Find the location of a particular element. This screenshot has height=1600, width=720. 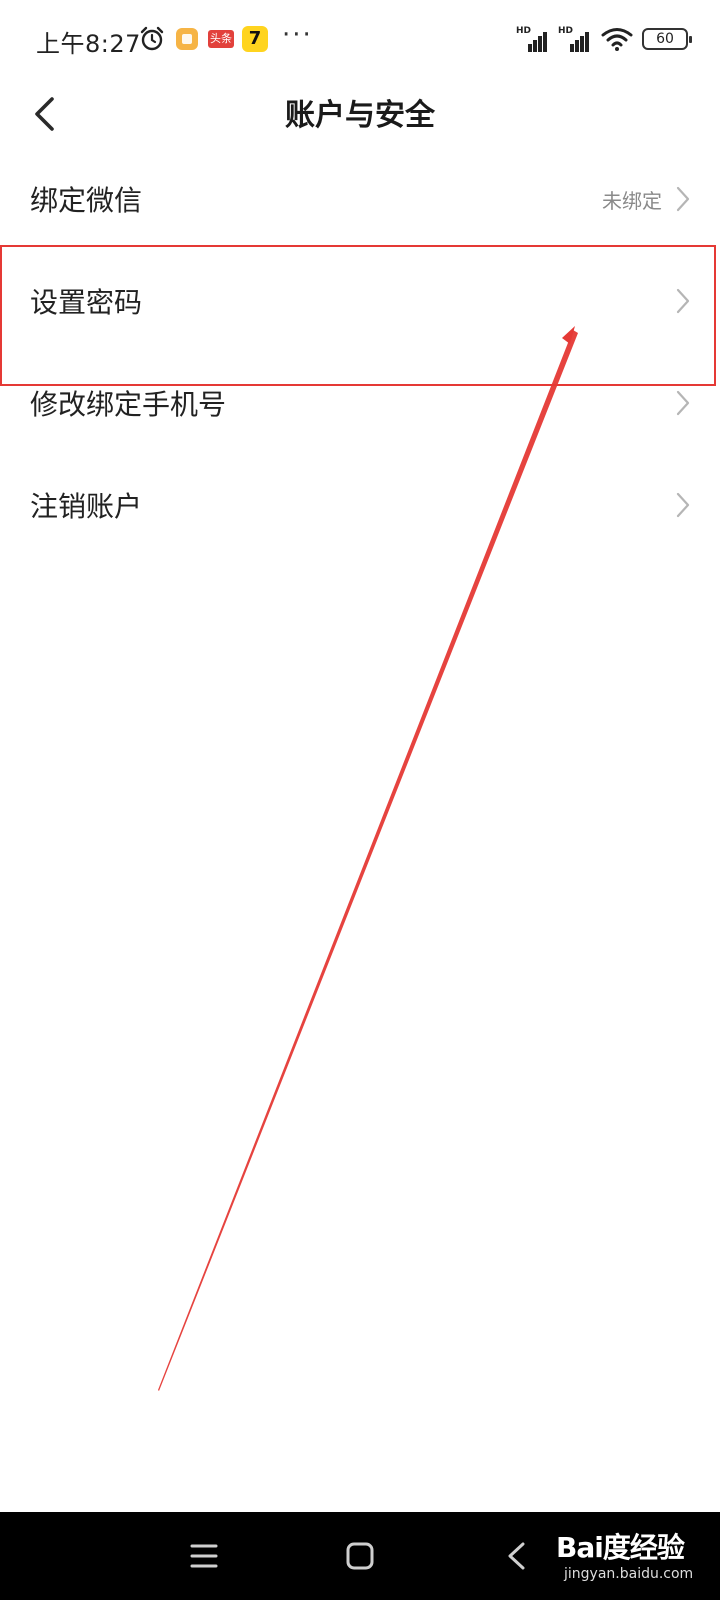

list-item-delete-account: 注销账户 is located at coordinates (360, 505).